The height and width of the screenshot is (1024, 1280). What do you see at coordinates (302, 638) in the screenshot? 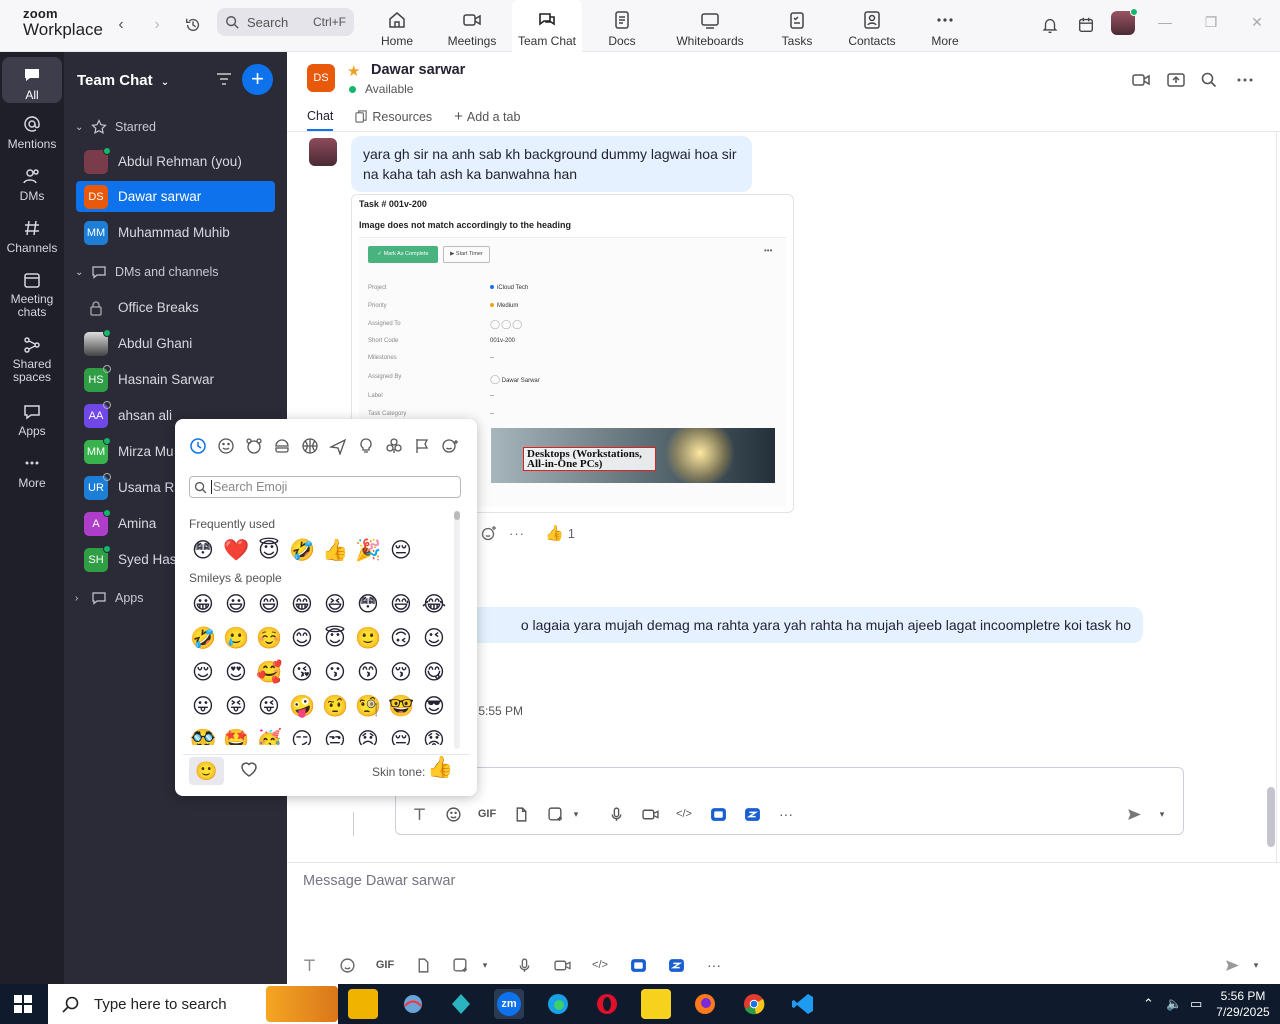
I see `emoji-button: 😊` at bounding box center [302, 638].